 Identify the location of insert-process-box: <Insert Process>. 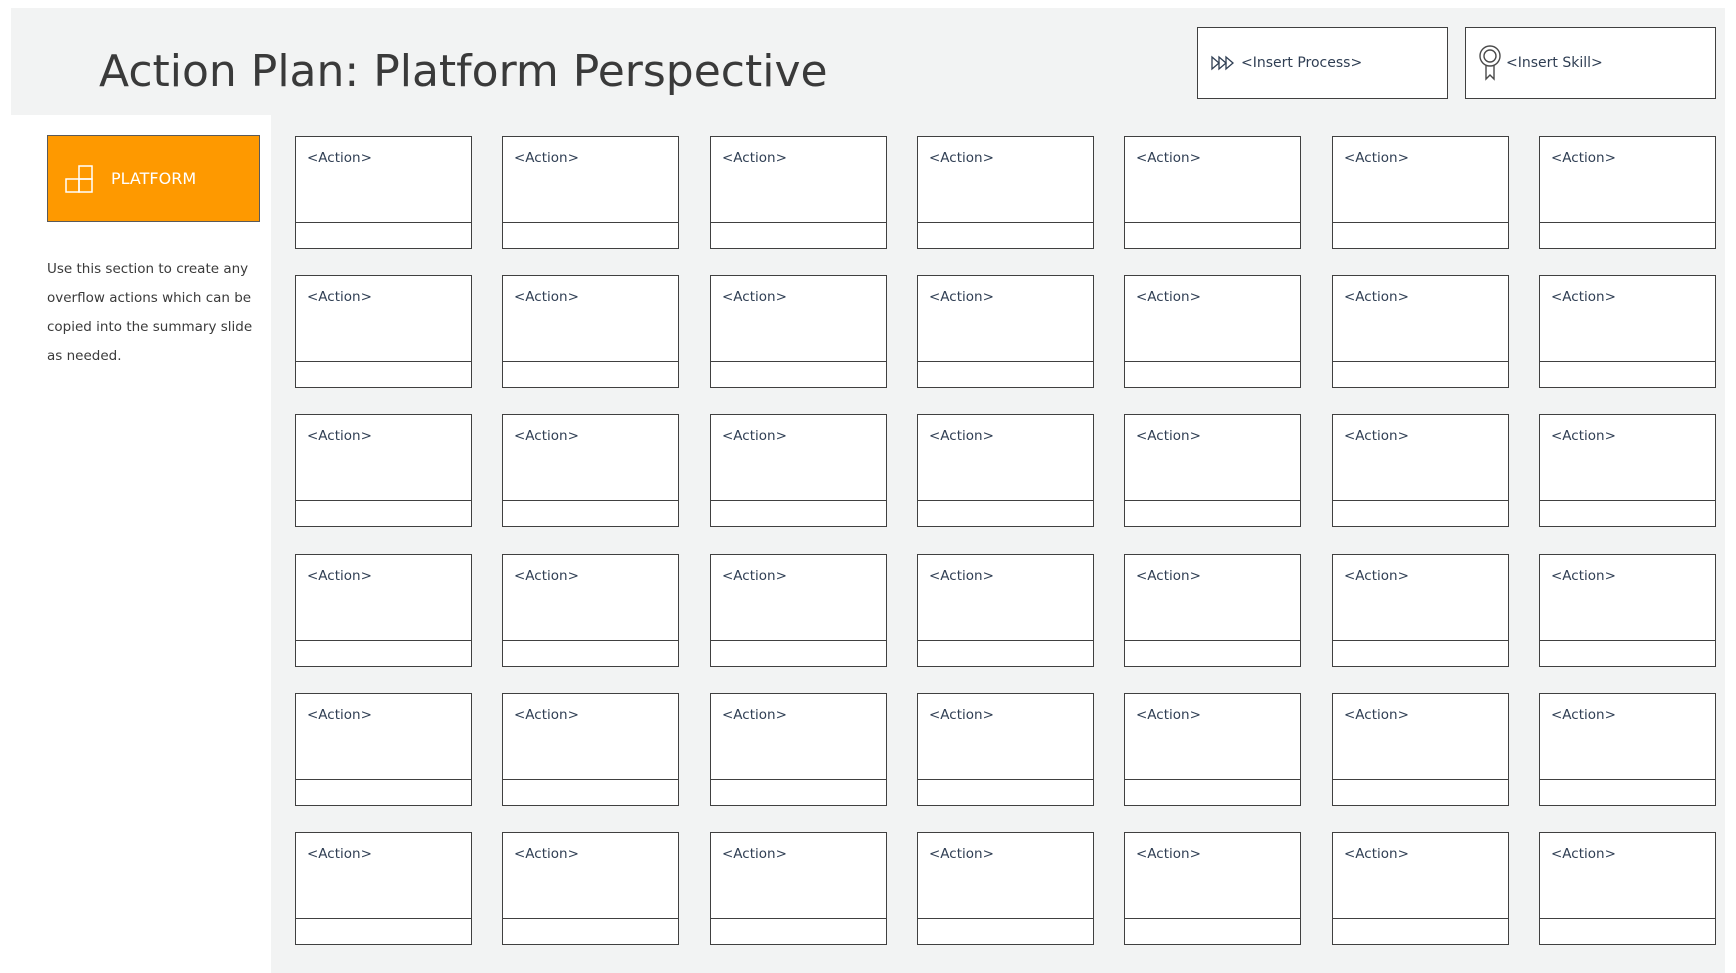
(1322, 63).